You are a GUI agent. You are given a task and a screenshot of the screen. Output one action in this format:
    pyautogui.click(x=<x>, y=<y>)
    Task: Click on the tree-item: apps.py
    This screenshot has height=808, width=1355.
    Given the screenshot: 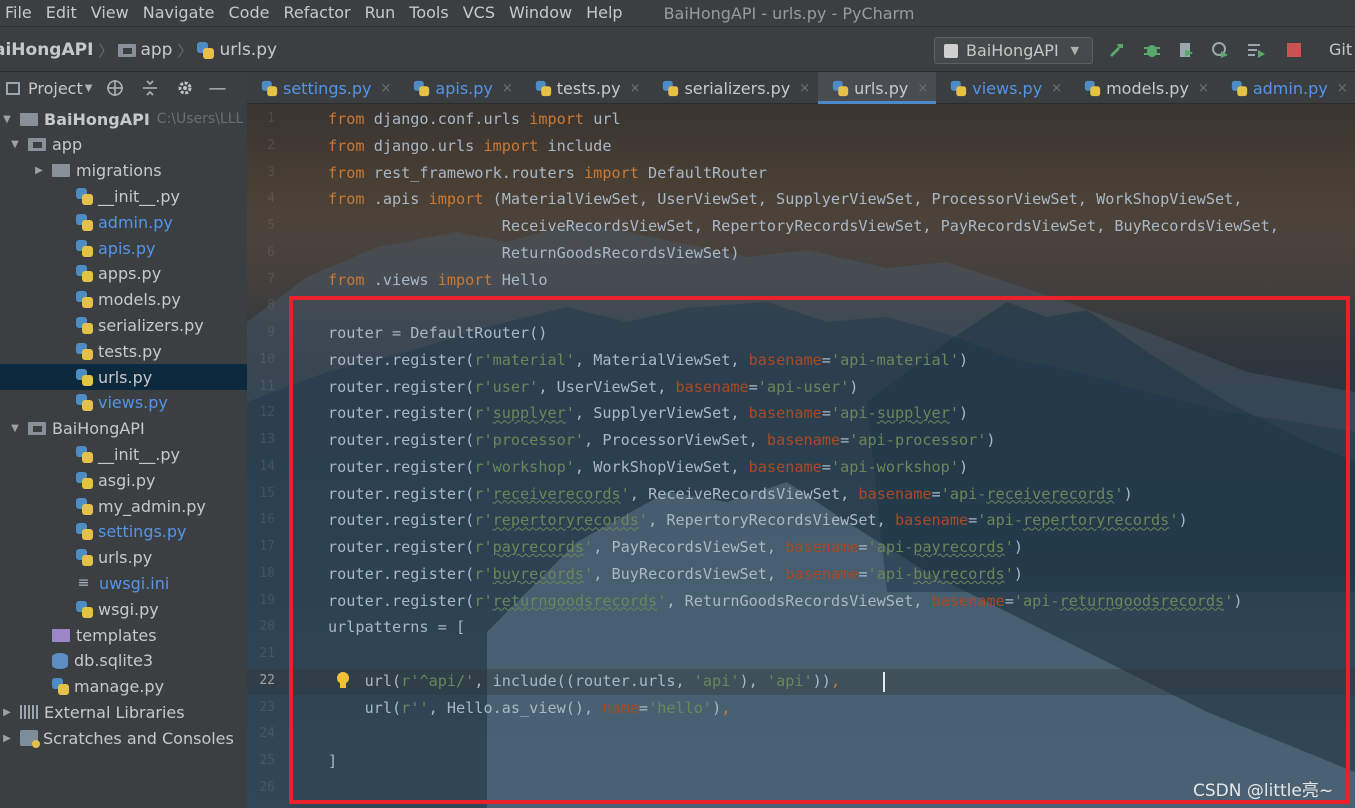 What is the action you would take?
    pyautogui.click(x=123, y=274)
    